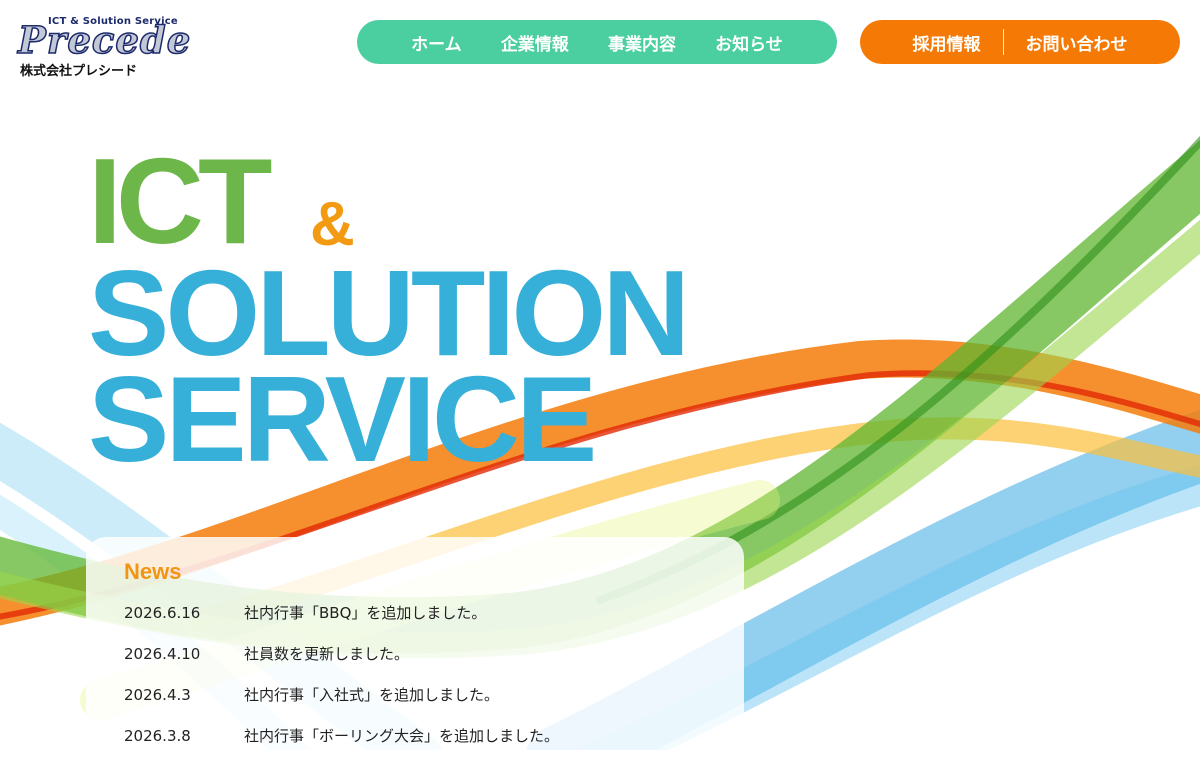 The width and height of the screenshot is (1200, 777). I want to click on nav-link-services: 事業内容, so click(642, 42).